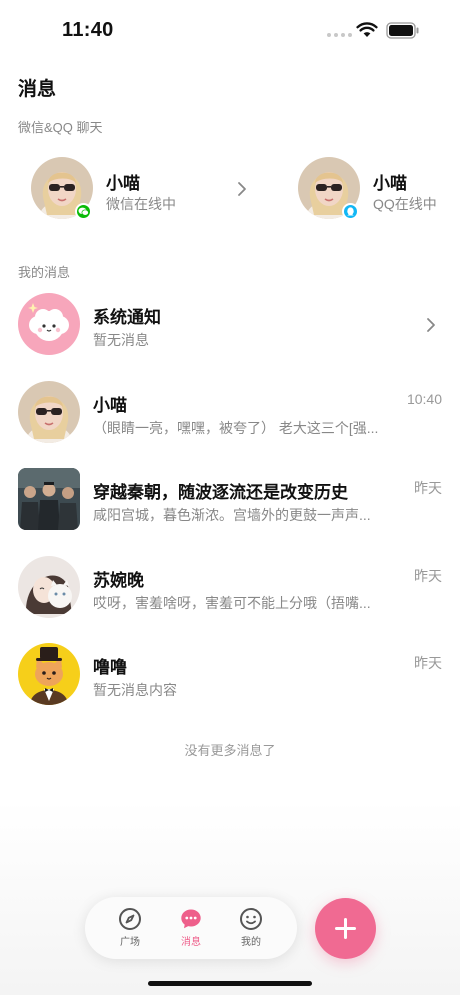  What do you see at coordinates (110, 405) in the screenshot?
I see `message-title: 小喵` at bounding box center [110, 405].